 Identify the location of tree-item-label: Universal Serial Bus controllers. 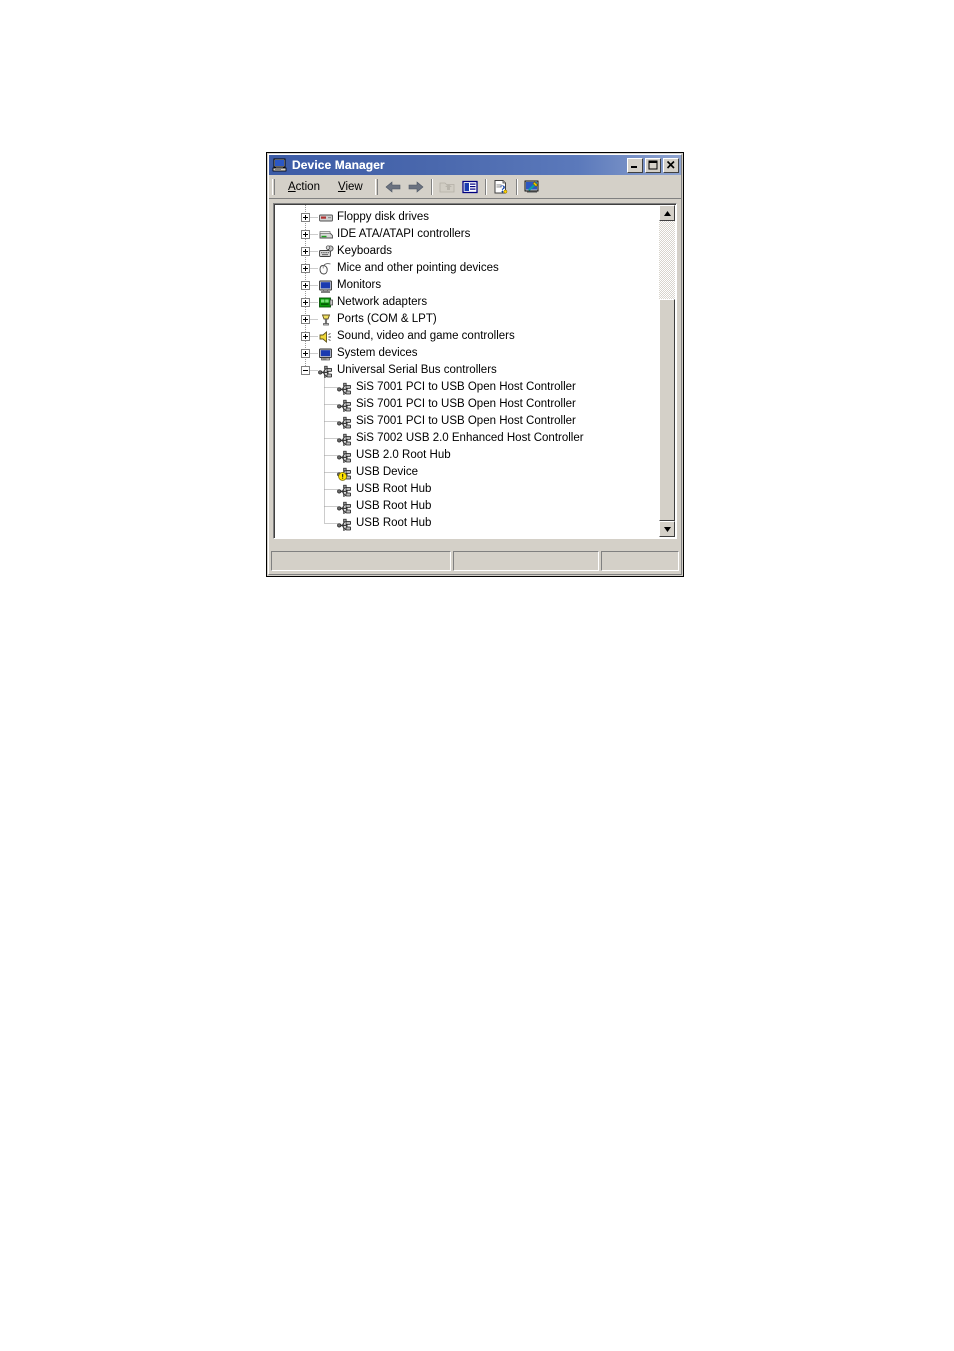
(417, 370).